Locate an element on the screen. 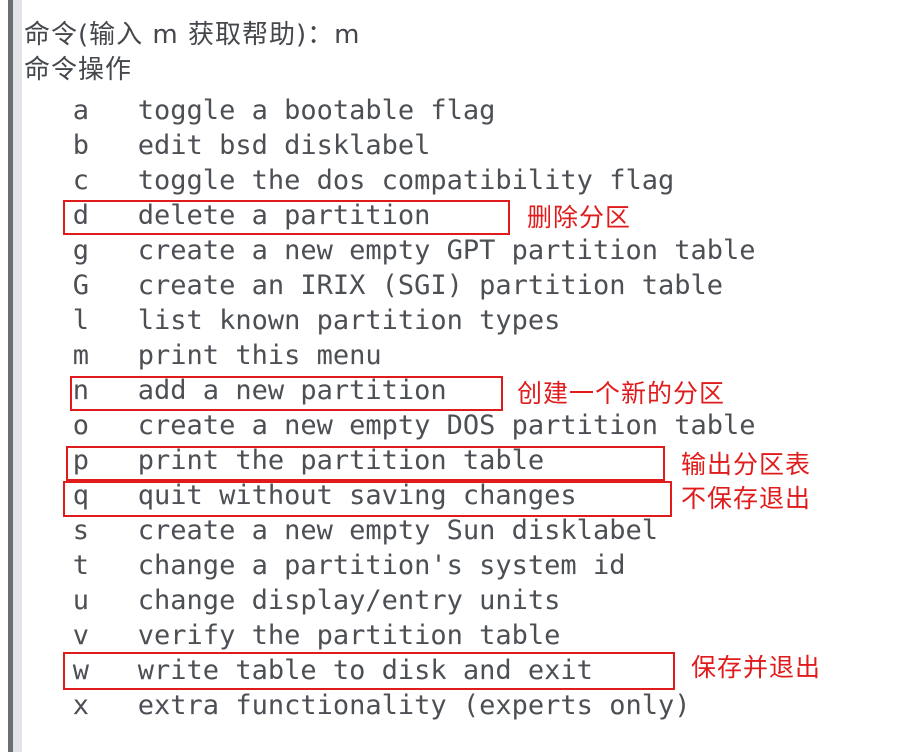 The width and height of the screenshot is (919, 752). menu-line-s: s create a new empty Sun disklabel is located at coordinates (341, 530).